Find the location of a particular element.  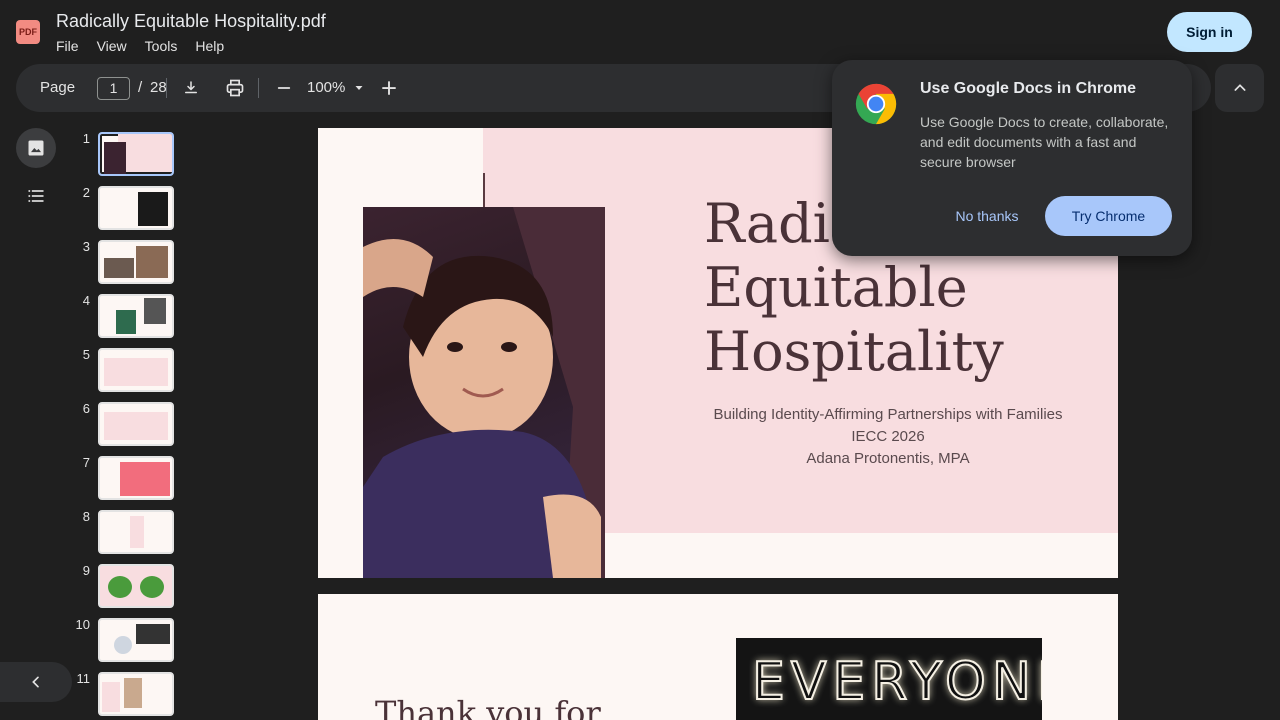

chevron-left-icon is located at coordinates (35, 682).